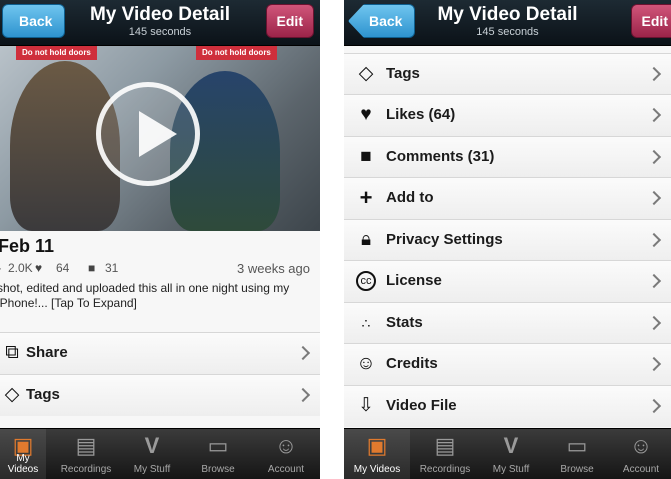 The image size is (671, 479). I want to click on row-label: Comments (31), so click(440, 156).